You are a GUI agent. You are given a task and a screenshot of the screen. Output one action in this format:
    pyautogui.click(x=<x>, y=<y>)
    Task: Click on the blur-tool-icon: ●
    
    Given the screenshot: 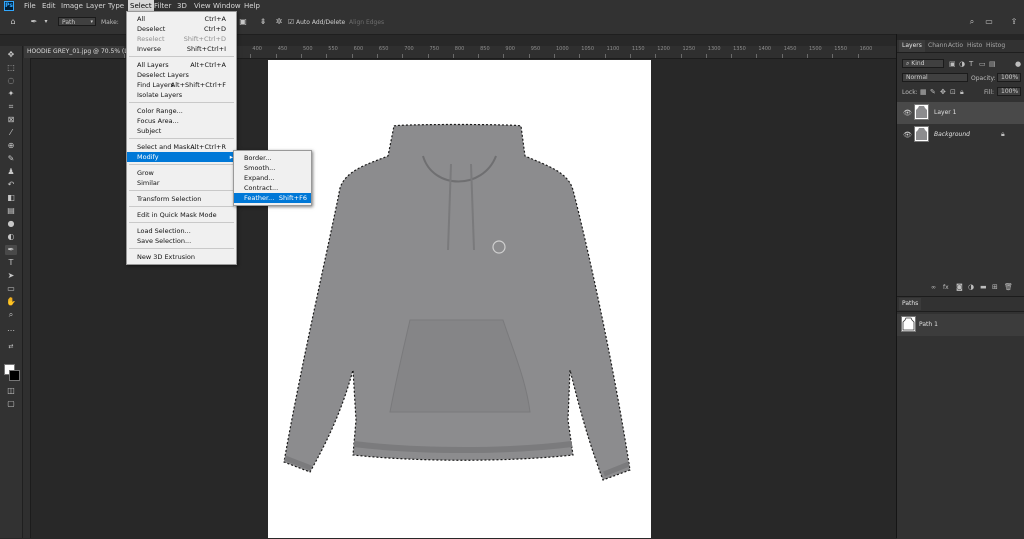 What is the action you would take?
    pyautogui.click(x=11, y=224)
    